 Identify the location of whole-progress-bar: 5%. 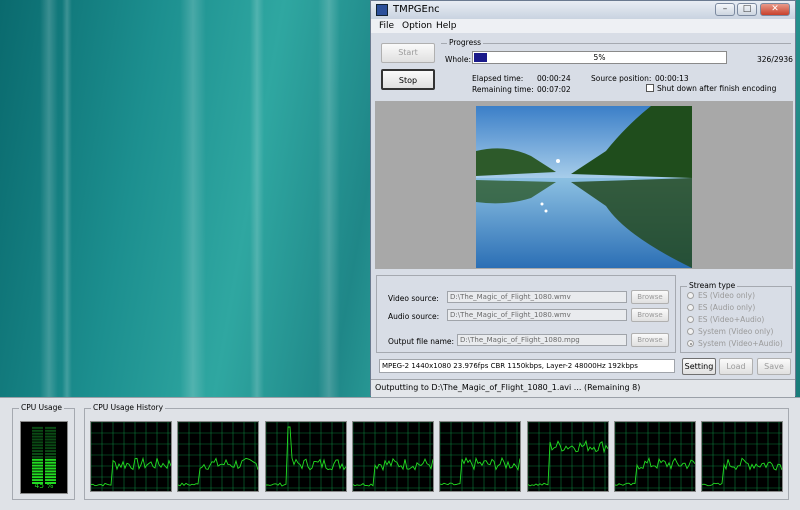
(599, 57).